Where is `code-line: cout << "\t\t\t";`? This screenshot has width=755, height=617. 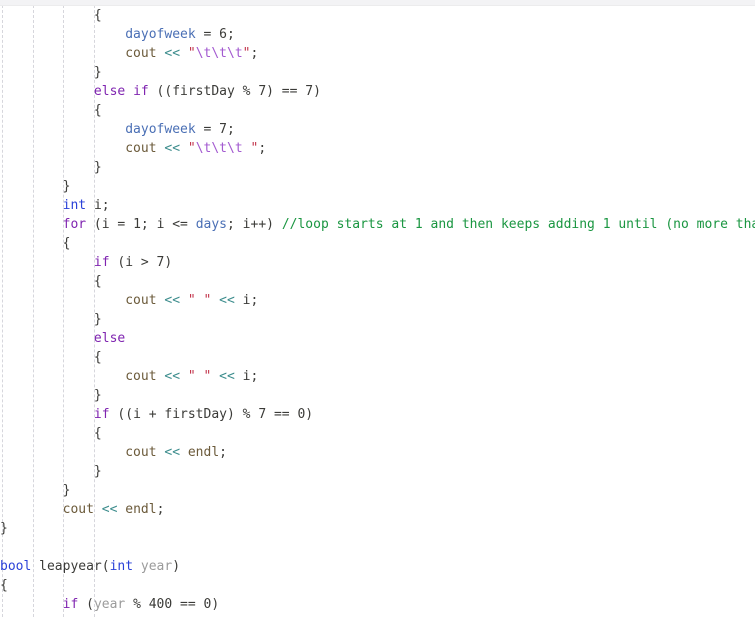
code-line: cout << "\t\t\t"; is located at coordinates (377, 53).